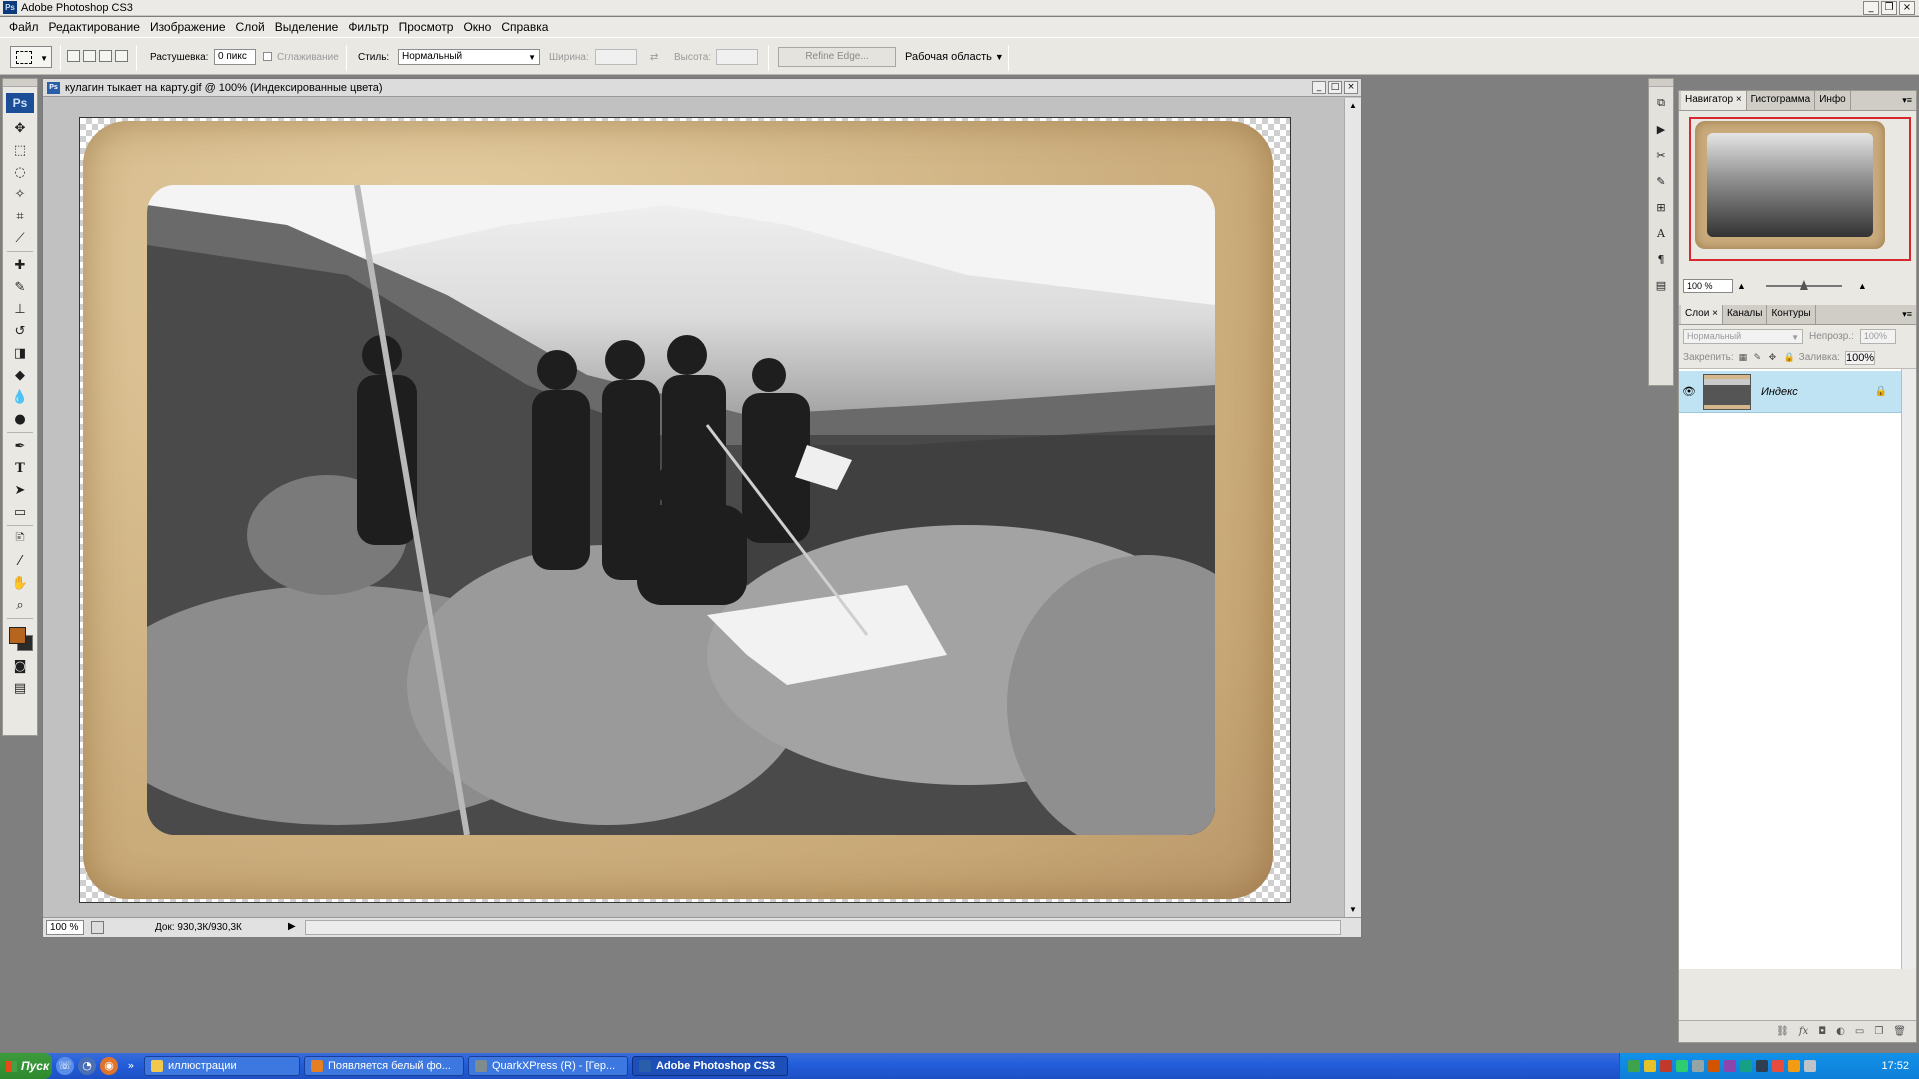 This screenshot has height=1079, width=1919. What do you see at coordinates (20, 688) in the screenshot?
I see `screen-mode-icon: ▤` at bounding box center [20, 688].